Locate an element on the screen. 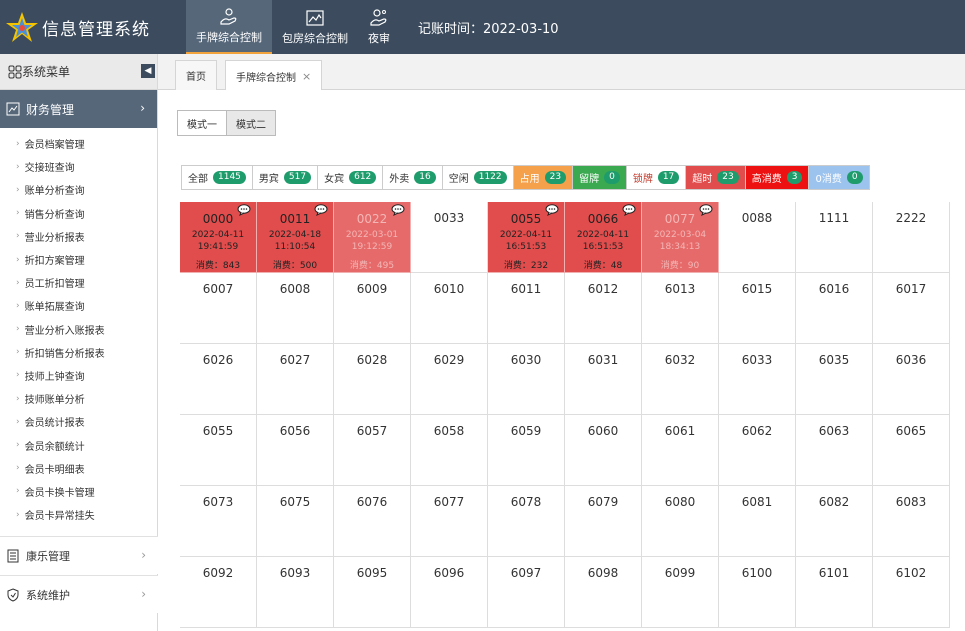 Image resolution: width=965 pixels, height=631 pixels. hand-card-cell: 6059 is located at coordinates (526, 450).